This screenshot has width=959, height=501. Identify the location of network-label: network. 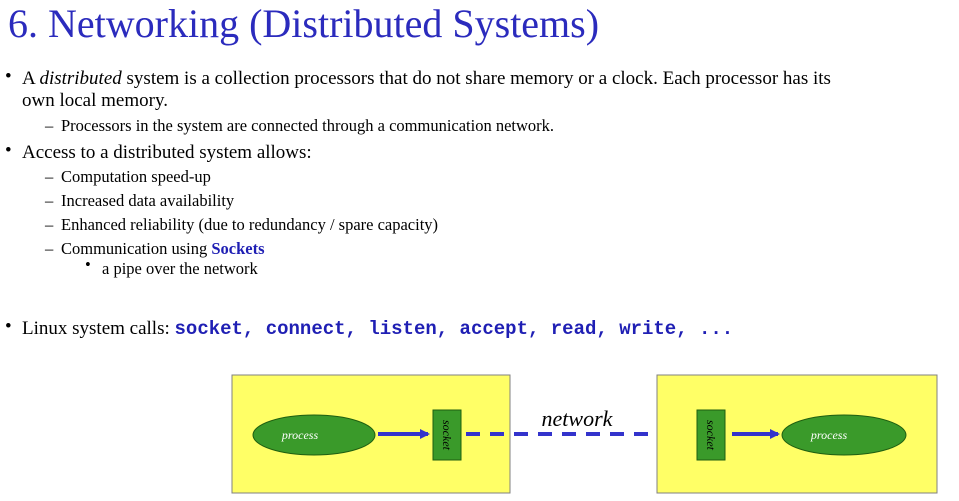
(578, 418).